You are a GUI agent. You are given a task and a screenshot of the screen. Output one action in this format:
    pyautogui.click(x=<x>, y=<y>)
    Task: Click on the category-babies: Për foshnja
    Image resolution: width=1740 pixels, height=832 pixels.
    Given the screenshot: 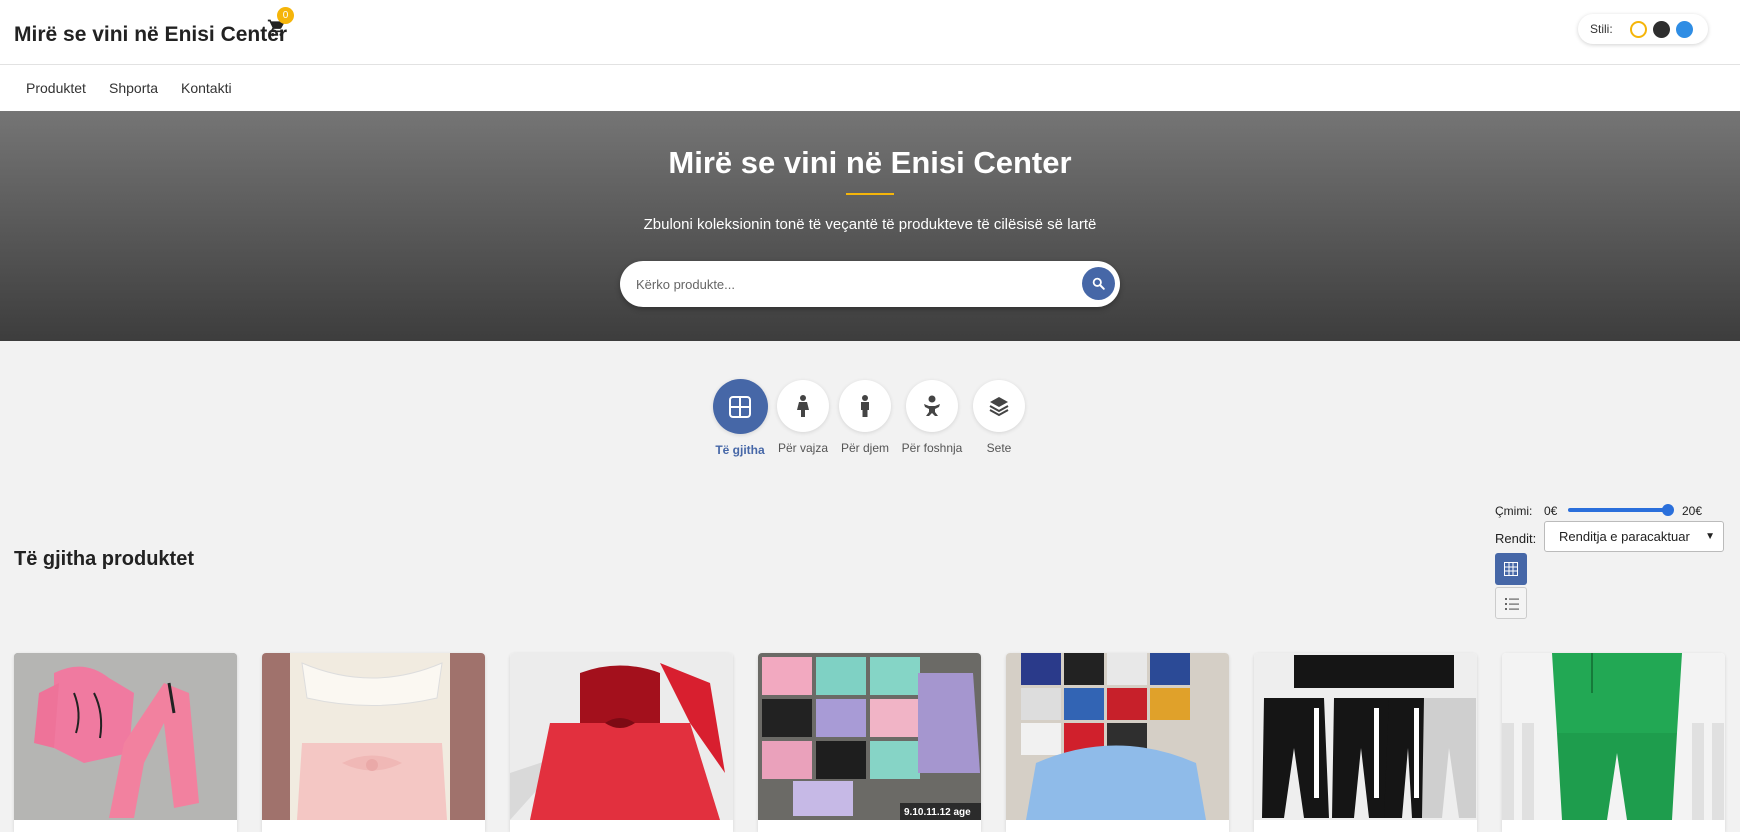 What is the action you would take?
    pyautogui.click(x=932, y=417)
    